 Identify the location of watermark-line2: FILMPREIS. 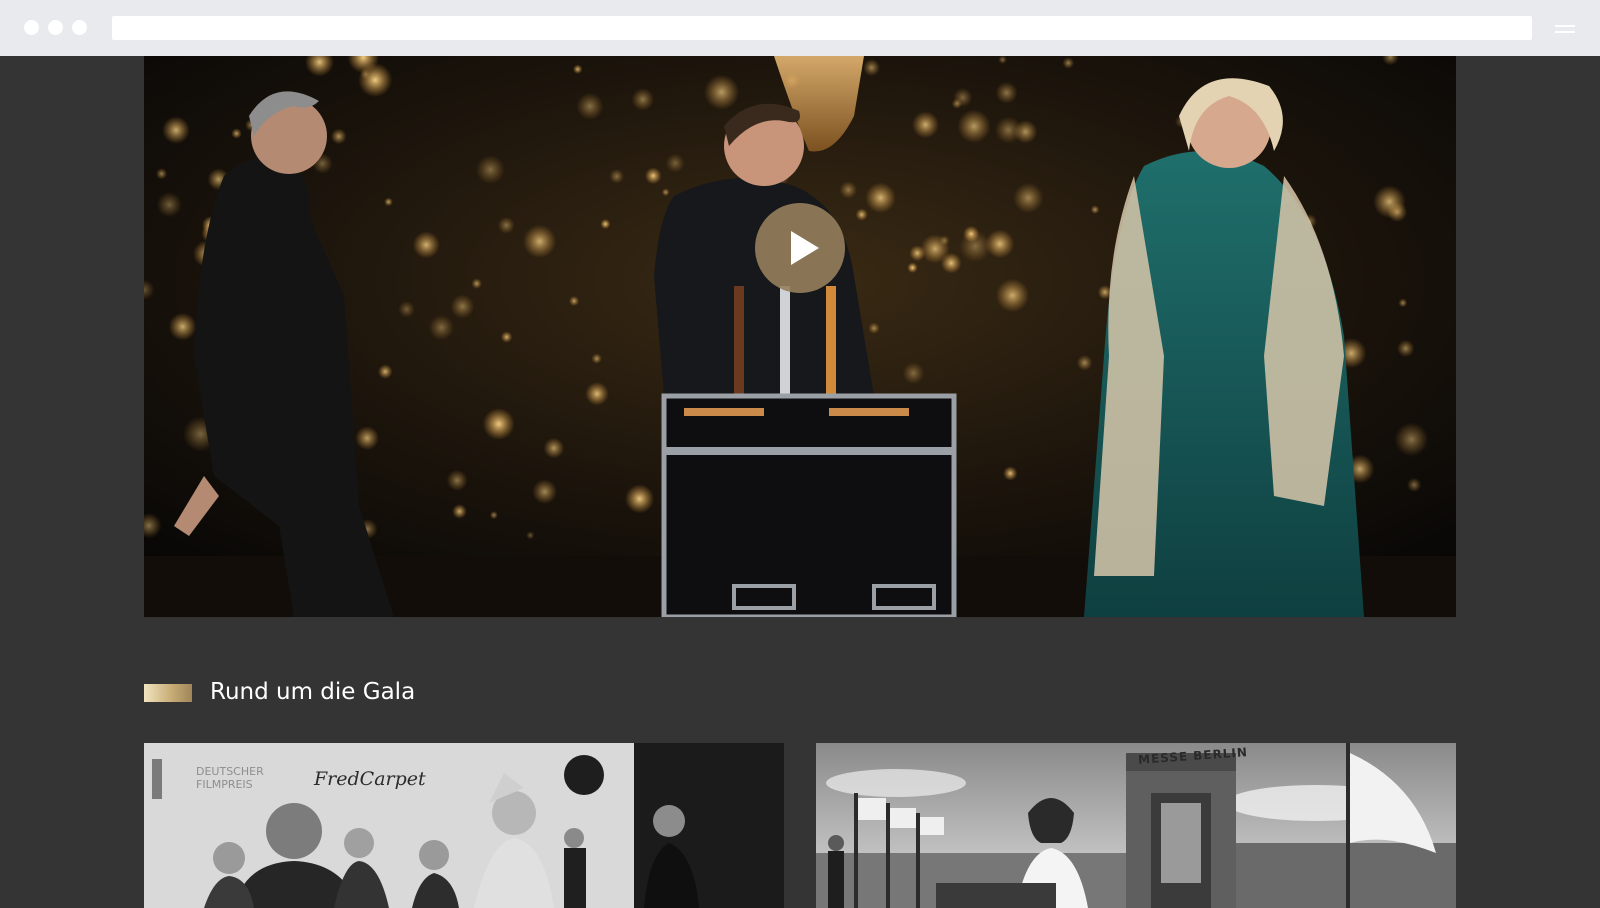
(224, 784).